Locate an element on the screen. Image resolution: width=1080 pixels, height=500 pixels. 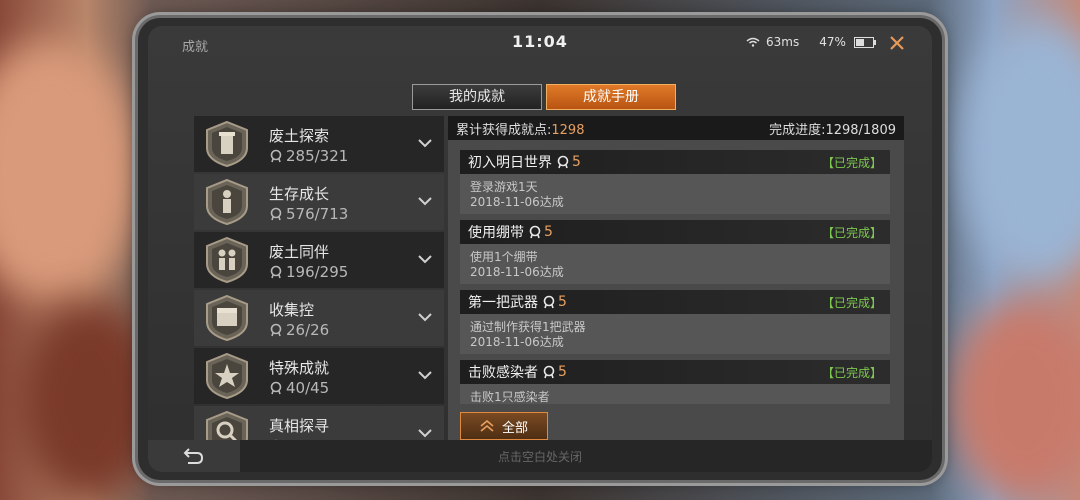
category-name: 真相探寻 is located at coordinates (299, 426).